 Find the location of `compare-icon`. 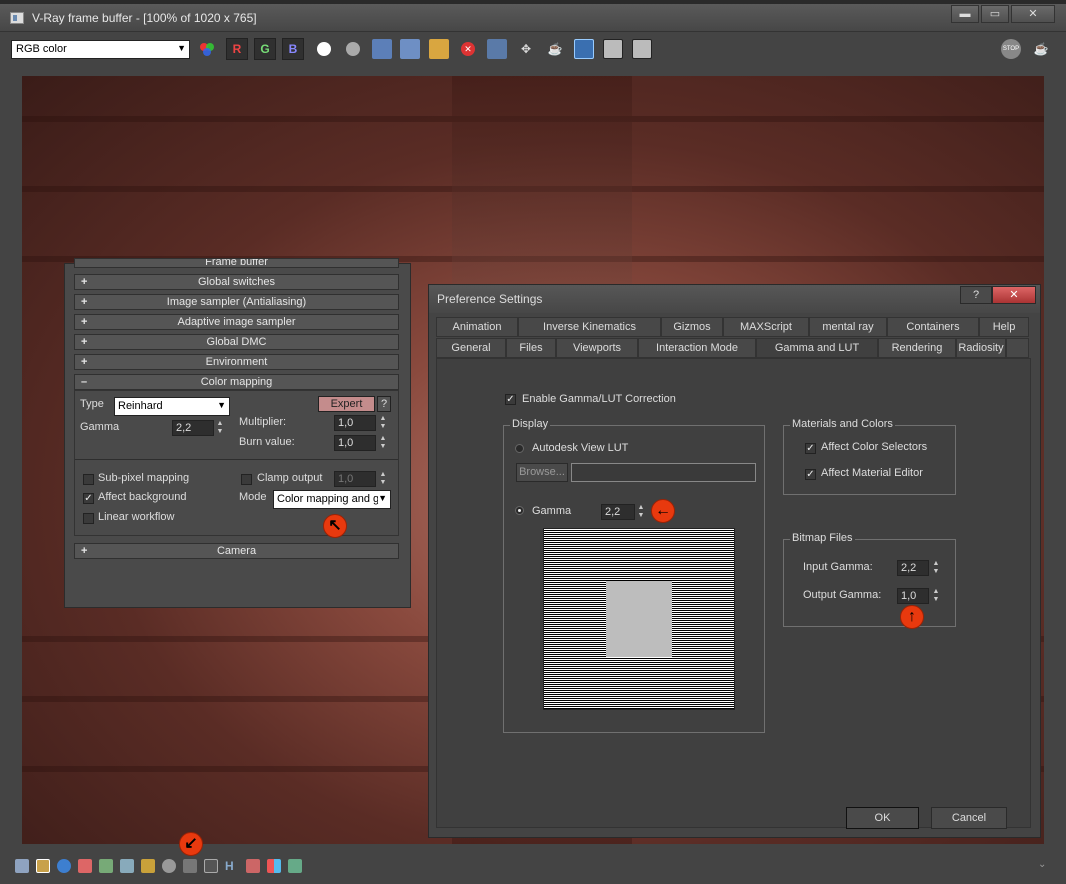

compare-icon is located at coordinates (274, 866).